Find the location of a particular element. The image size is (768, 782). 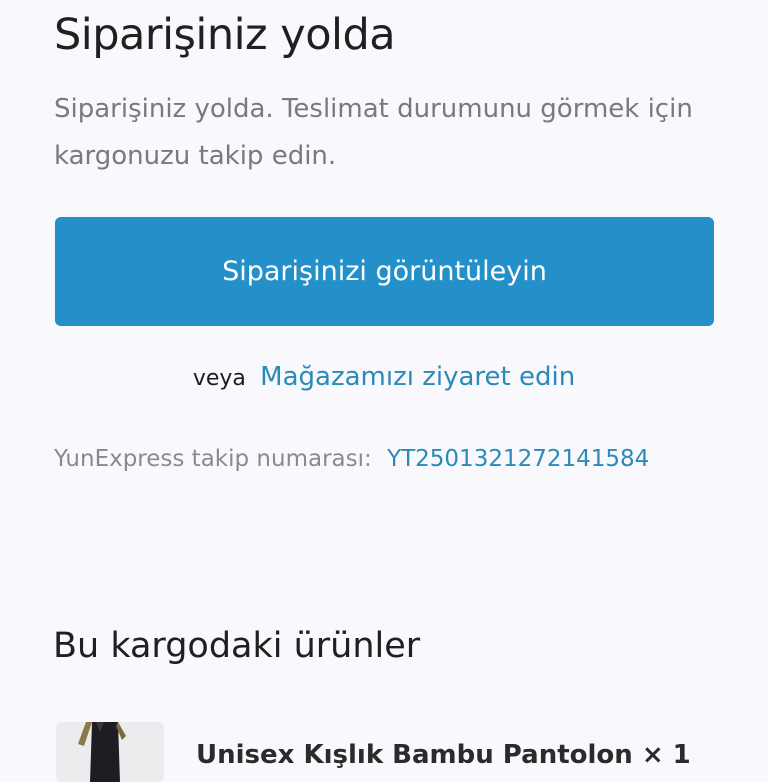

visit-store-link: Mağazamızı ziyaret edin is located at coordinates (417, 377).